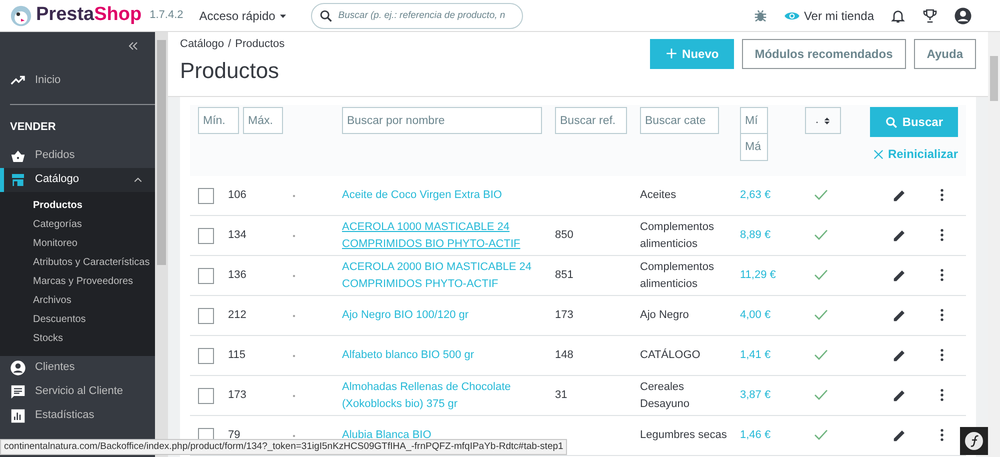  I want to click on id-cell: 212, so click(237, 315).